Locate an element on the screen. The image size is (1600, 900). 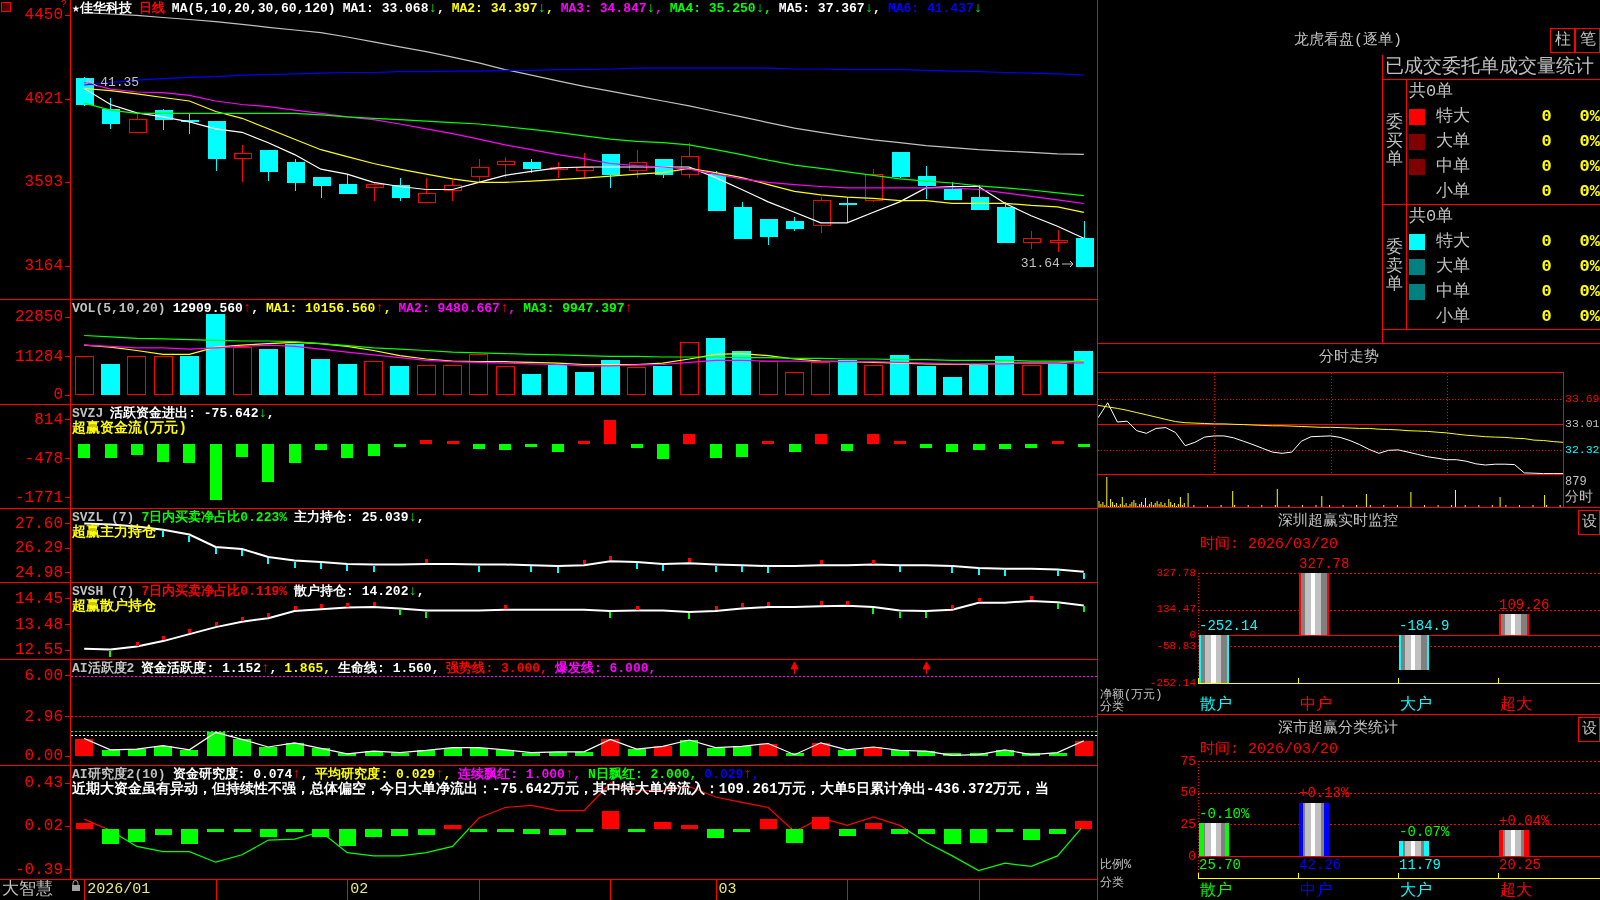
indicator-label: MA6: 41.437↓ is located at coordinates (935, 8).